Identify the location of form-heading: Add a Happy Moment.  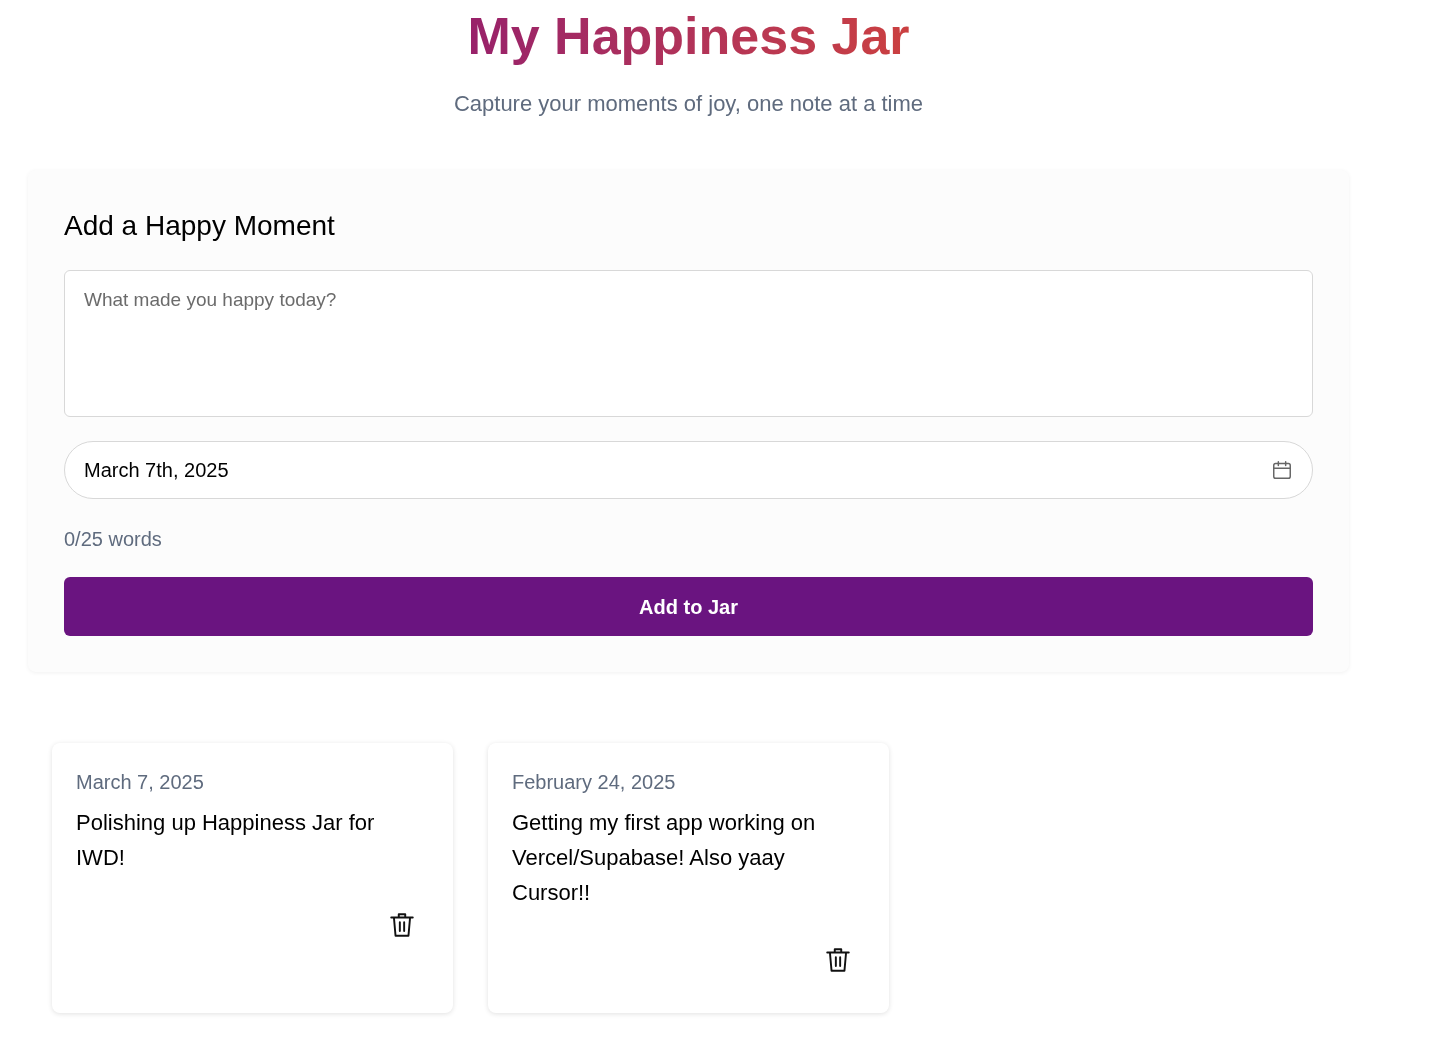
(200, 226).